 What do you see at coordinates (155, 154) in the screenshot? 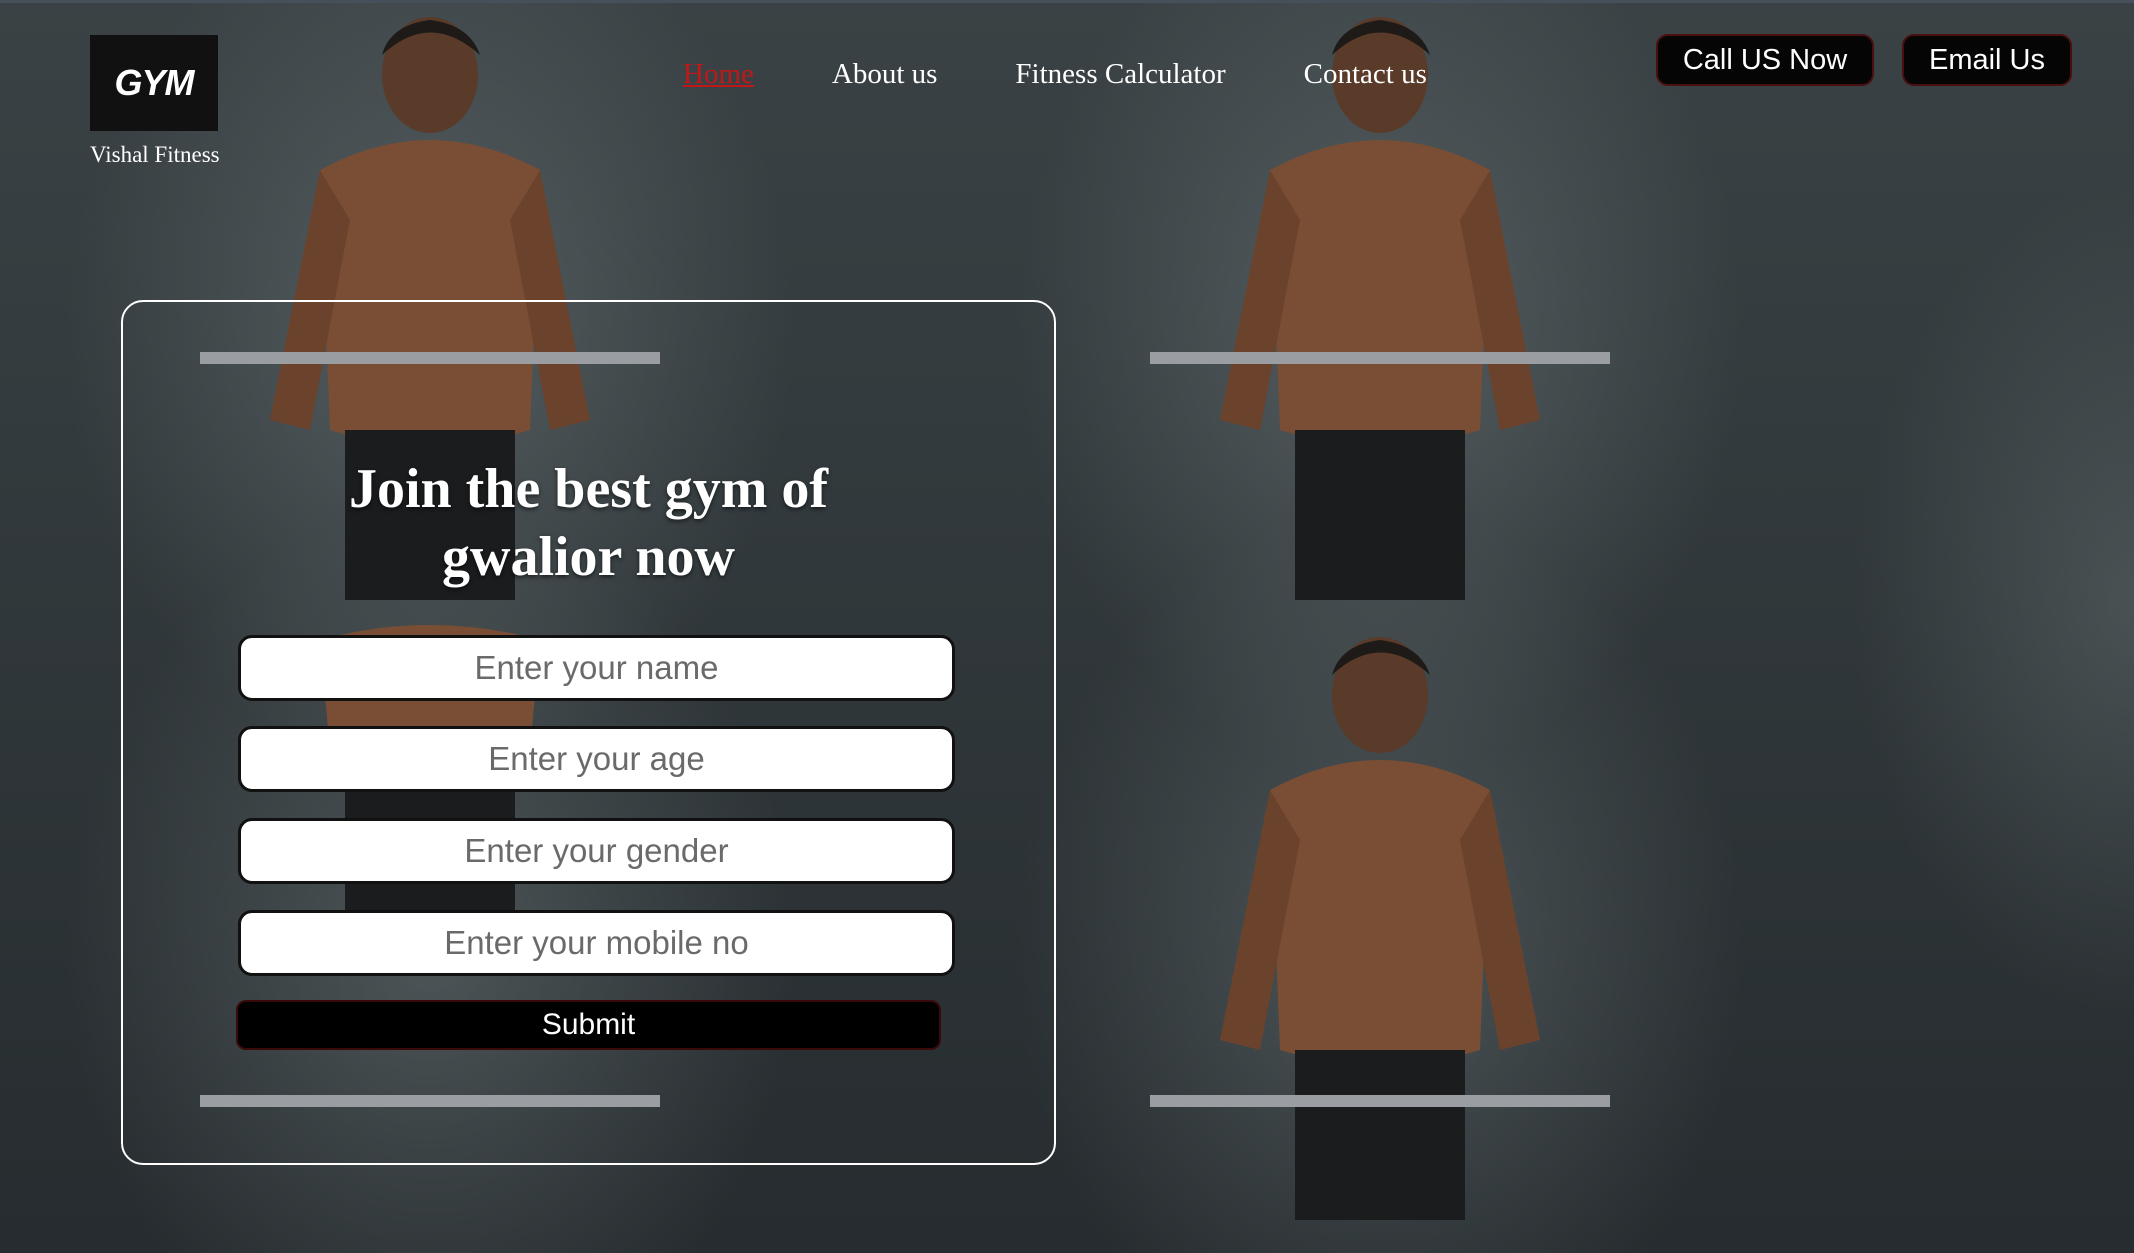
I see `brand-name: Vishal Fitness` at bounding box center [155, 154].